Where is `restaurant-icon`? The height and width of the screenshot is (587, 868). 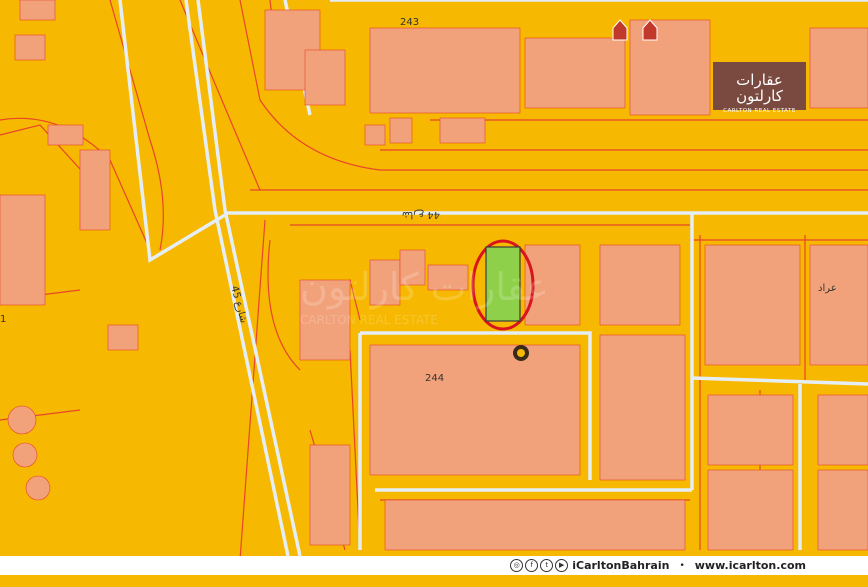
restaurant-icon is located at coordinates (521, 353).